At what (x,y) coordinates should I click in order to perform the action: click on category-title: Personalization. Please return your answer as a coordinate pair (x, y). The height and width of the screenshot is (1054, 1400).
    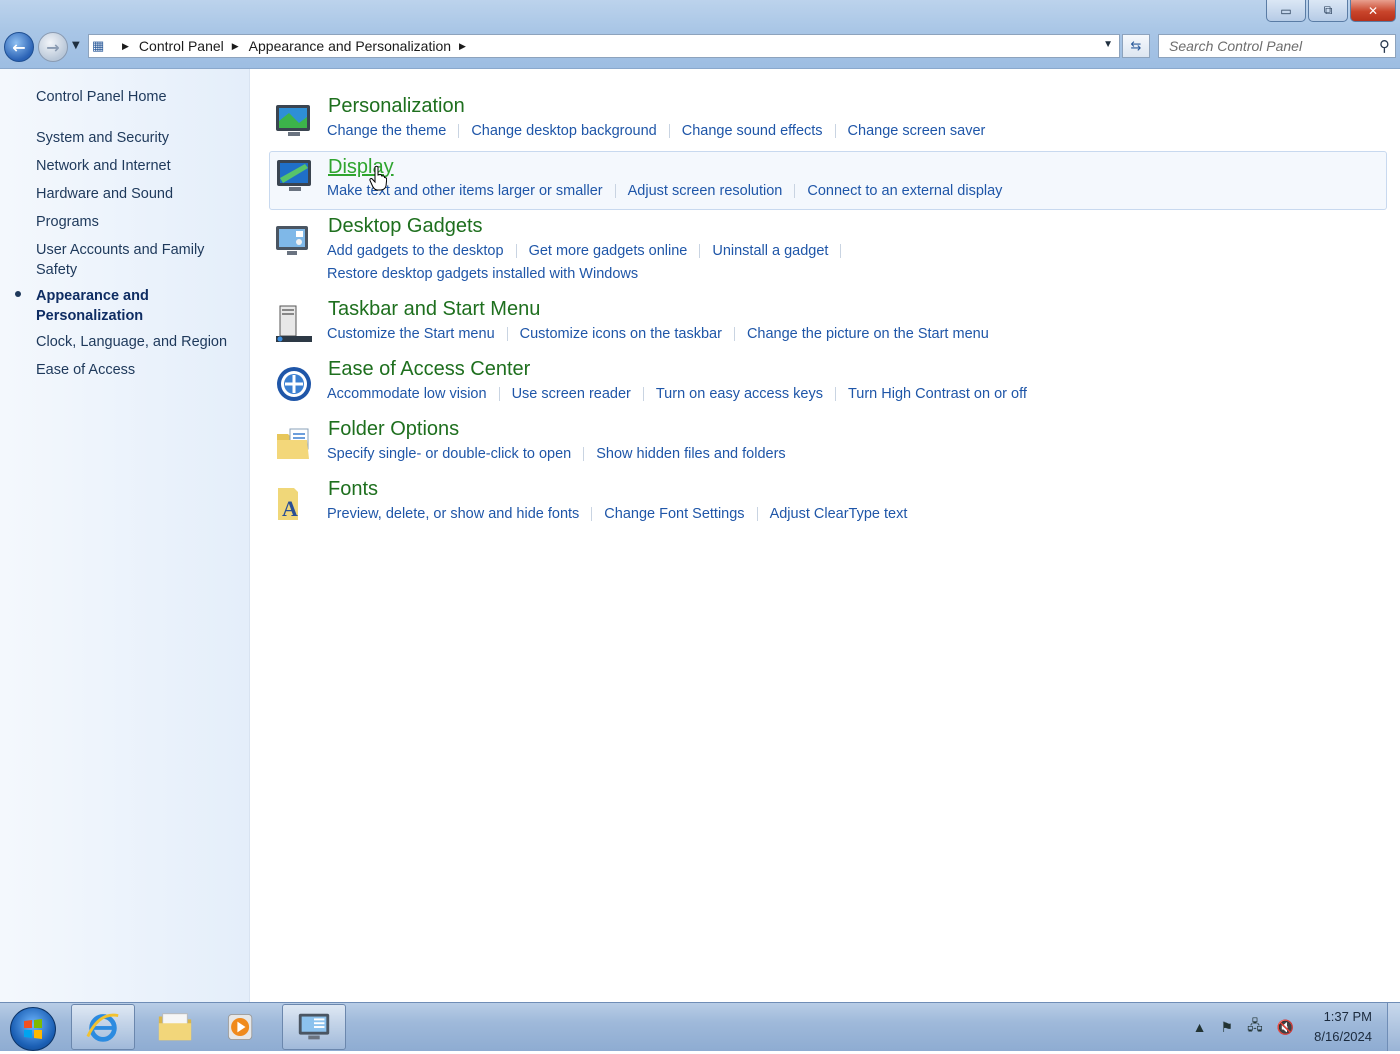
    Looking at the image, I should click on (396, 106).